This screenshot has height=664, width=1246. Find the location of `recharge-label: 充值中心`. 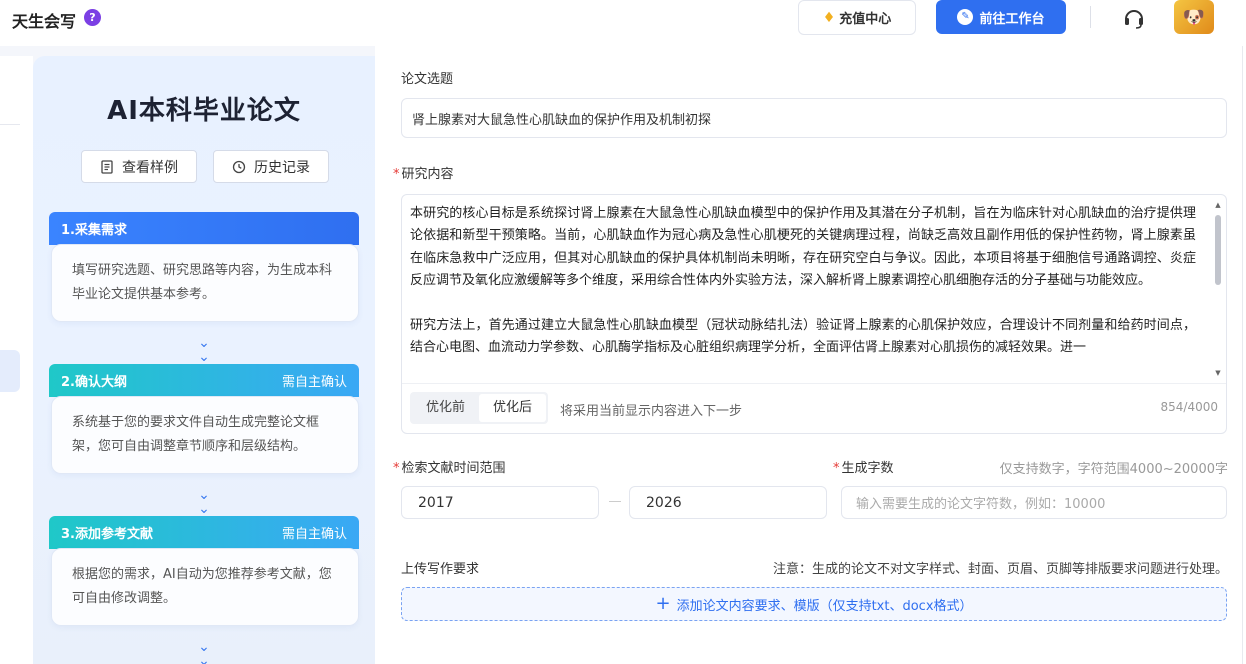

recharge-label: 充值中心 is located at coordinates (865, 19).